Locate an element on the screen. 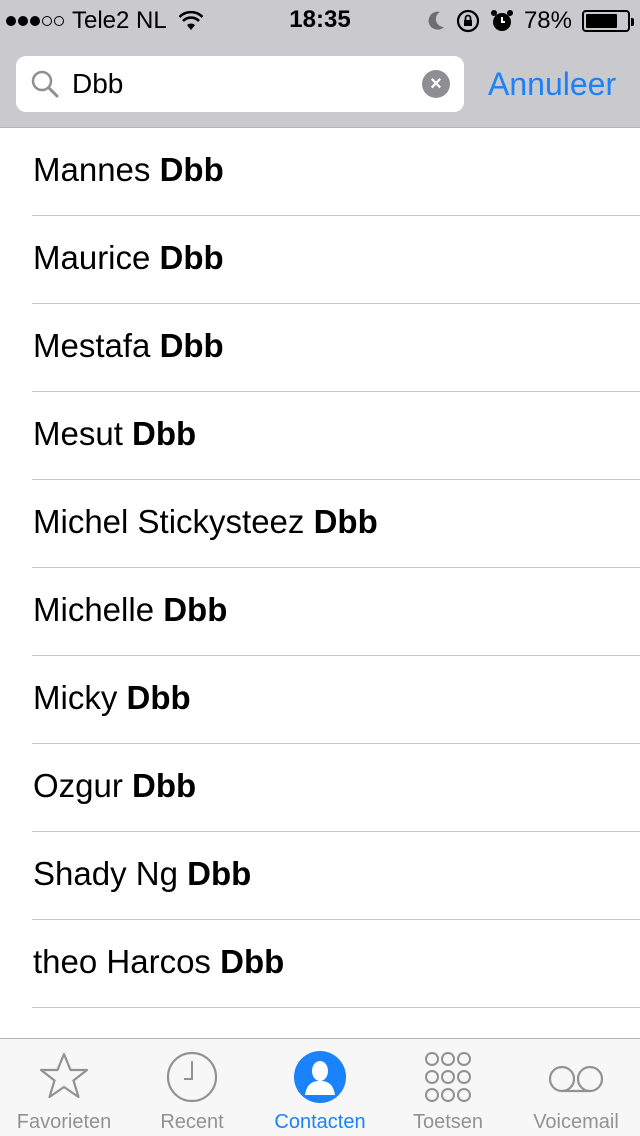 The image size is (640, 1136). contact-name: Michelle Dbb is located at coordinates (130, 612).